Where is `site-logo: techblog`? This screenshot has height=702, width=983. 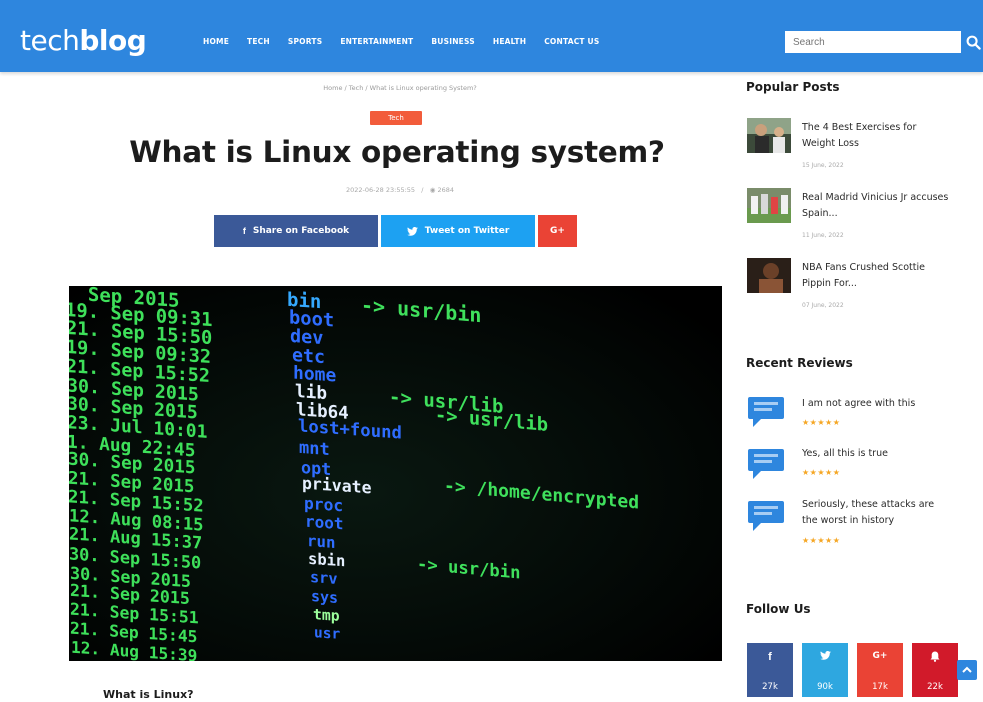 site-logo: techblog is located at coordinates (83, 40).